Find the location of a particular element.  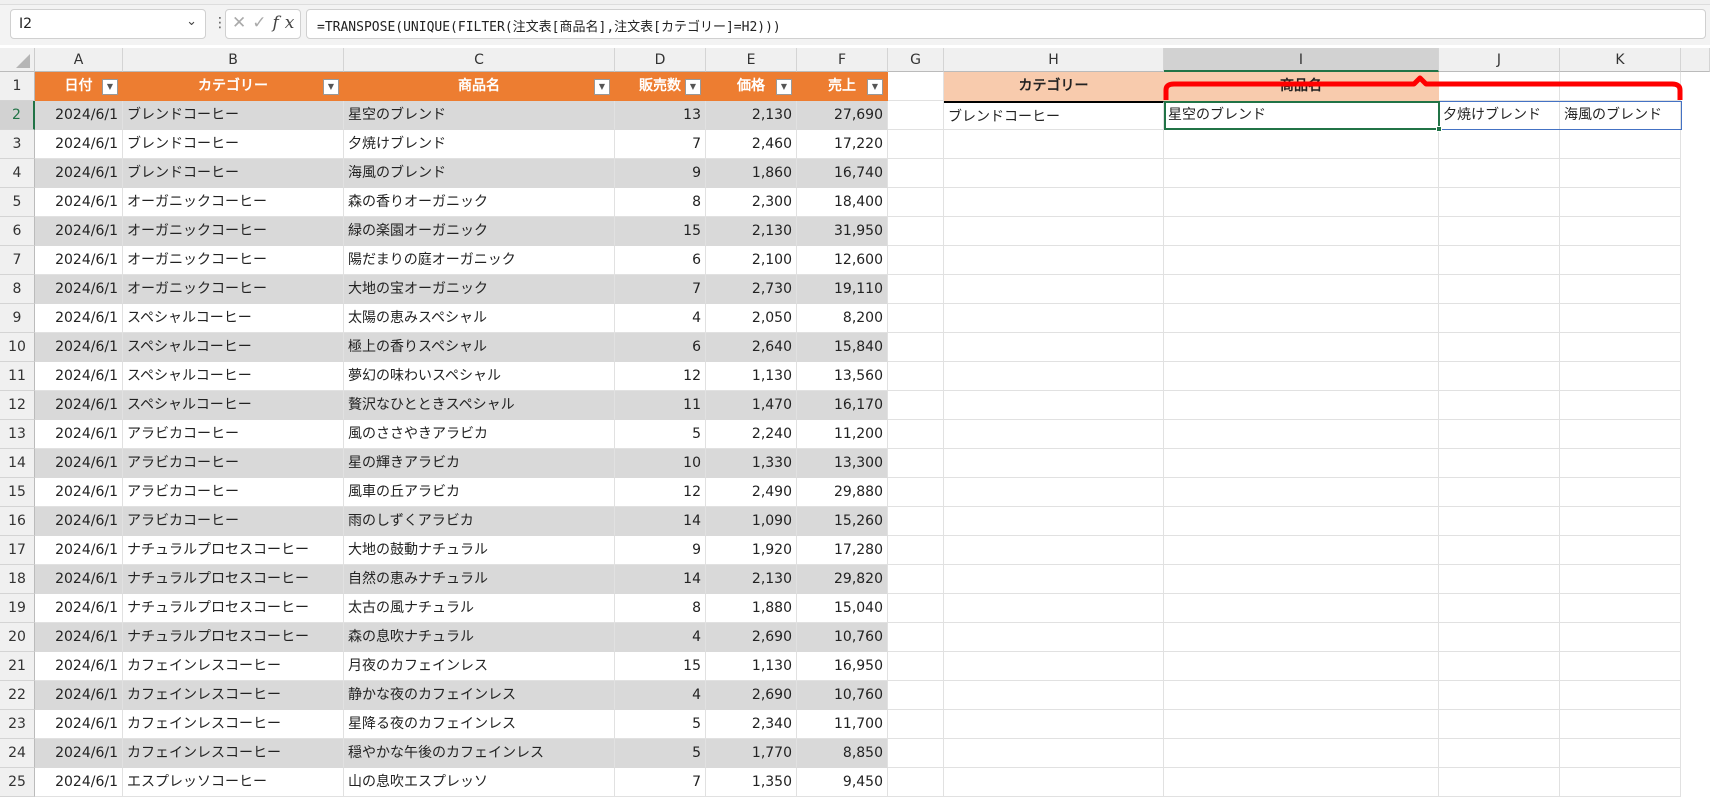

annotation-bracket is located at coordinates (1423, 87).